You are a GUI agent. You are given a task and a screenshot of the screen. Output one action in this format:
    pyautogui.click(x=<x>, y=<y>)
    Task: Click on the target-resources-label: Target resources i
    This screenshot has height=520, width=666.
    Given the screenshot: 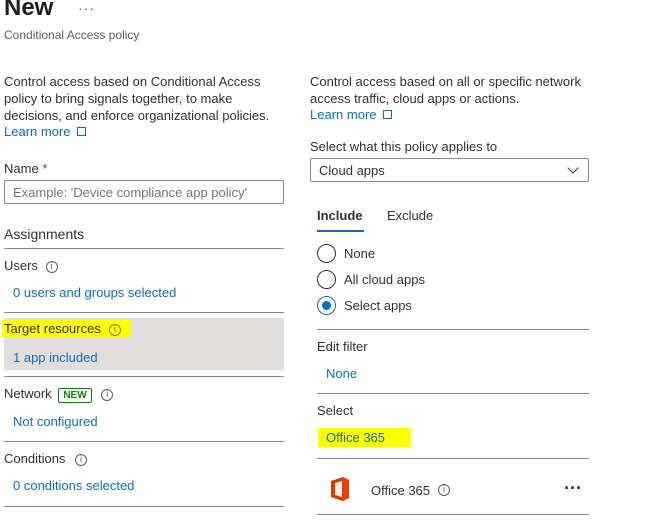 What is the action you would take?
    pyautogui.click(x=66, y=328)
    